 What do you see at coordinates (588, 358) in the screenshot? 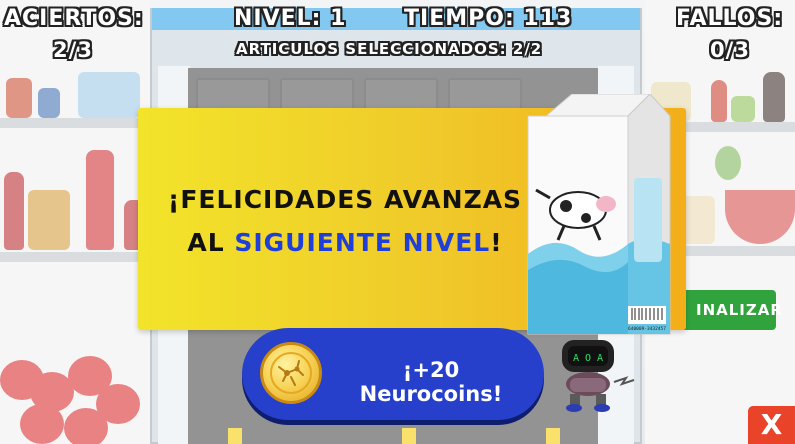
I see `svg-text: A O A` at bounding box center [588, 358].